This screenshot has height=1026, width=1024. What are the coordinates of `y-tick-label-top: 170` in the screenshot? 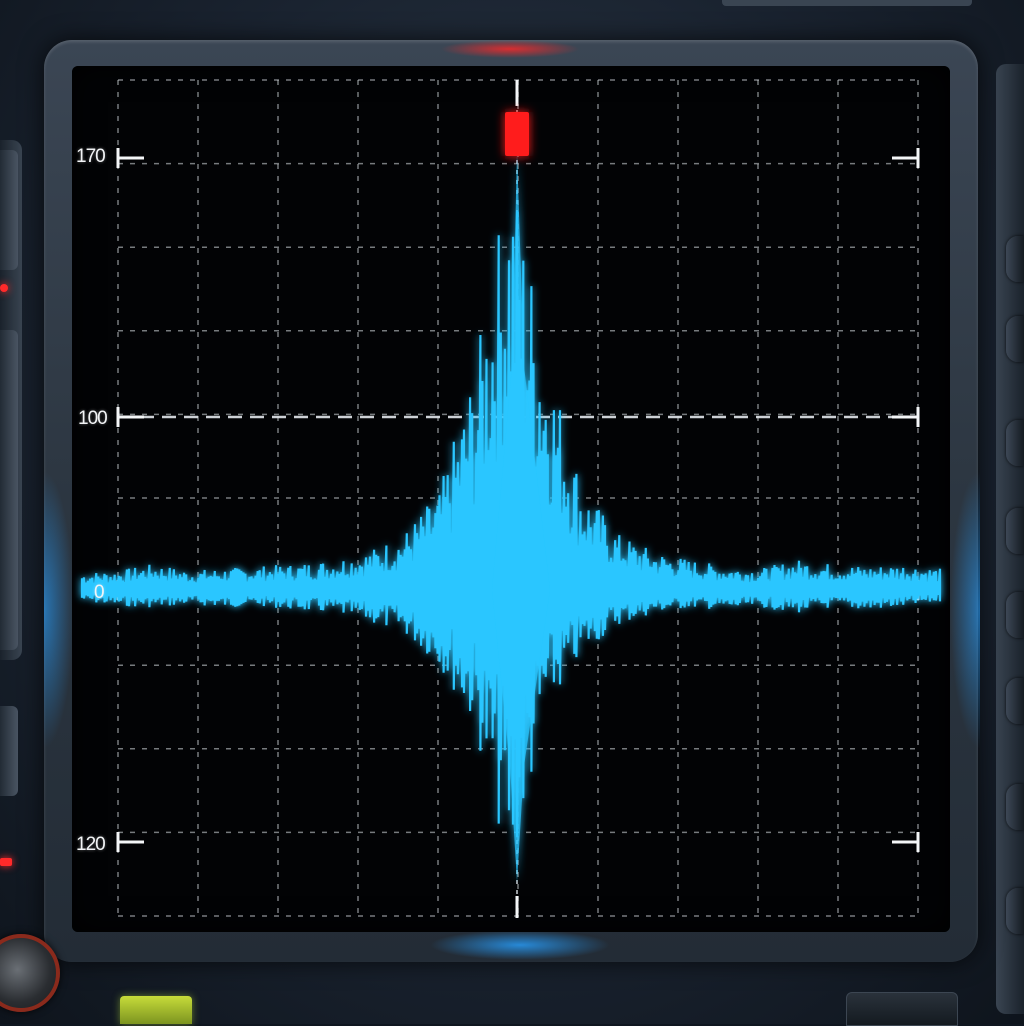 It's located at (91, 156).